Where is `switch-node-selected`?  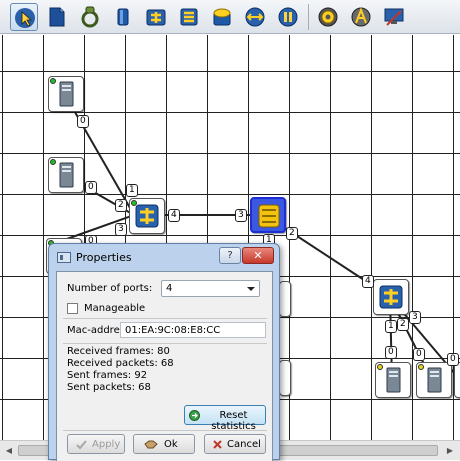 switch-node-selected is located at coordinates (268, 215).